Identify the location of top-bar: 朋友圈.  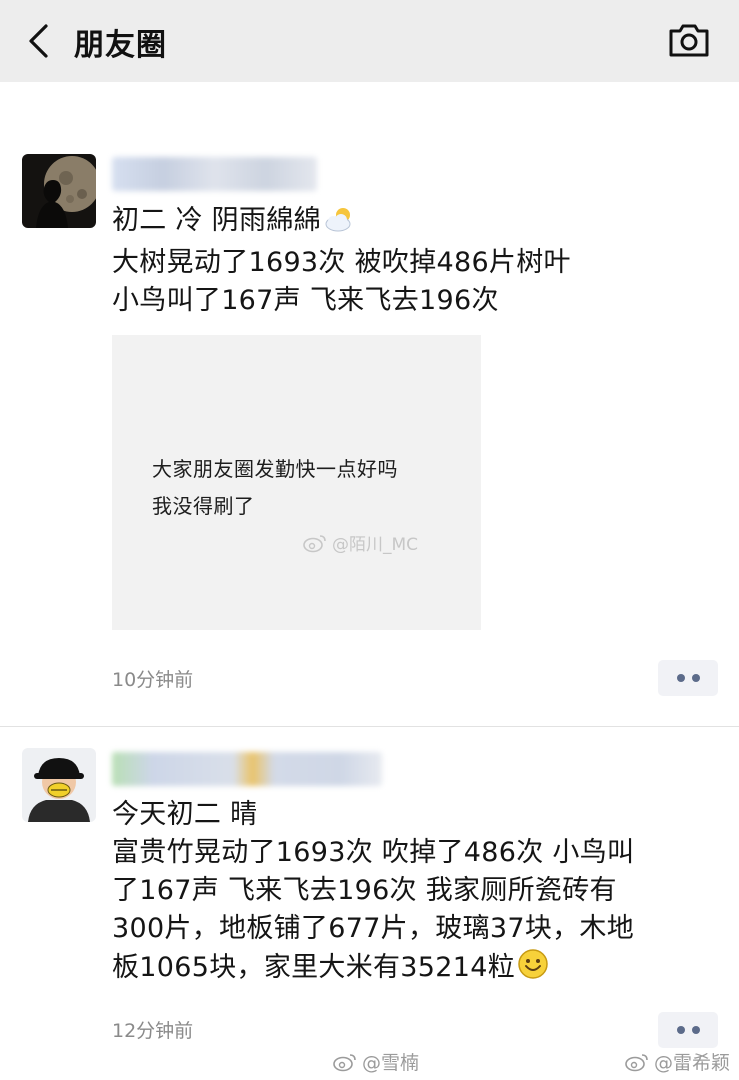
(369, 41).